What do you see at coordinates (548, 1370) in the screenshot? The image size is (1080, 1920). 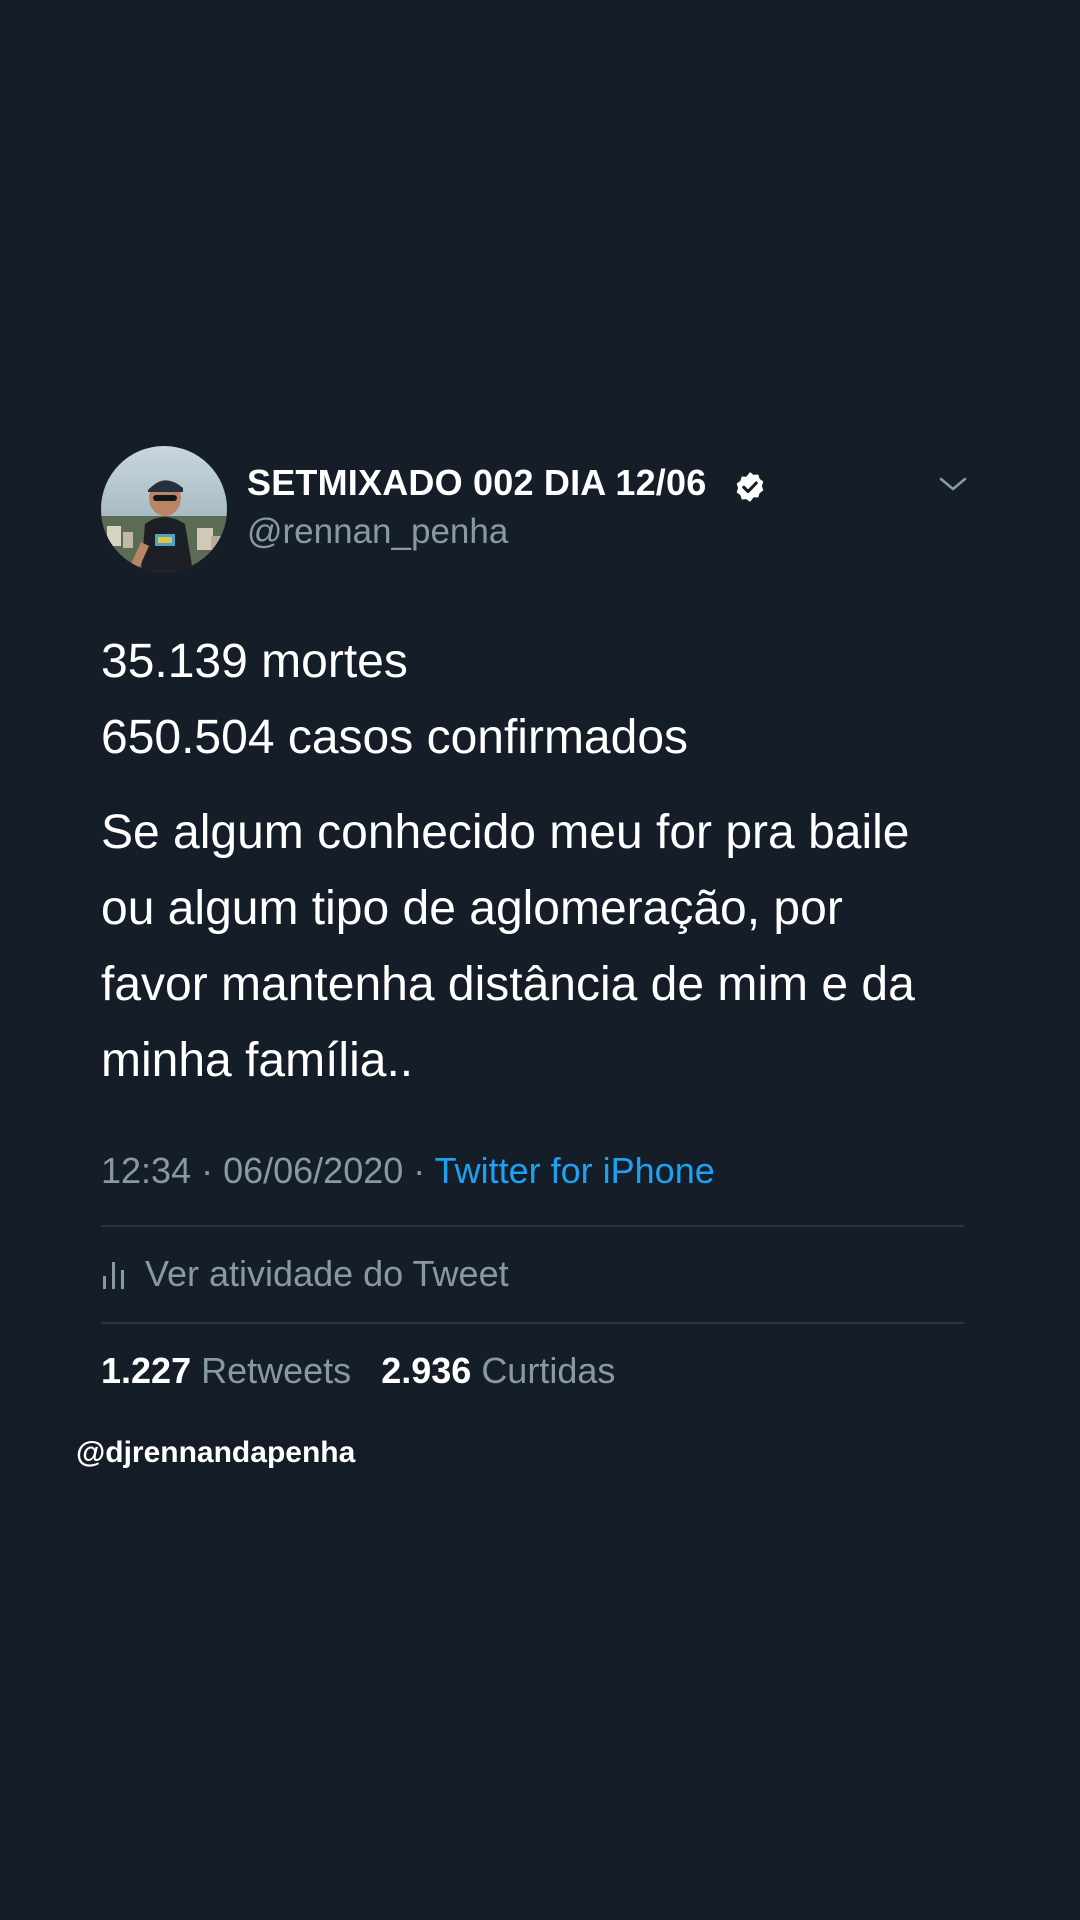 I see `likes-label: Curtidas` at bounding box center [548, 1370].